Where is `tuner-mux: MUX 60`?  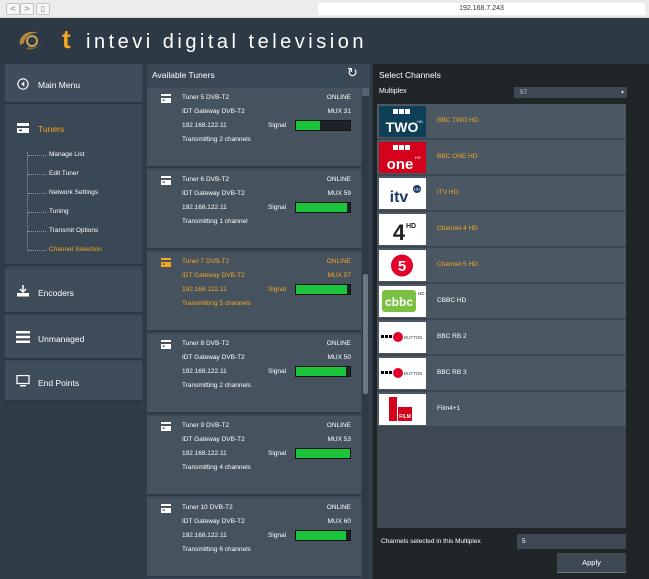
tuner-mux: MUX 60 is located at coordinates (339, 521).